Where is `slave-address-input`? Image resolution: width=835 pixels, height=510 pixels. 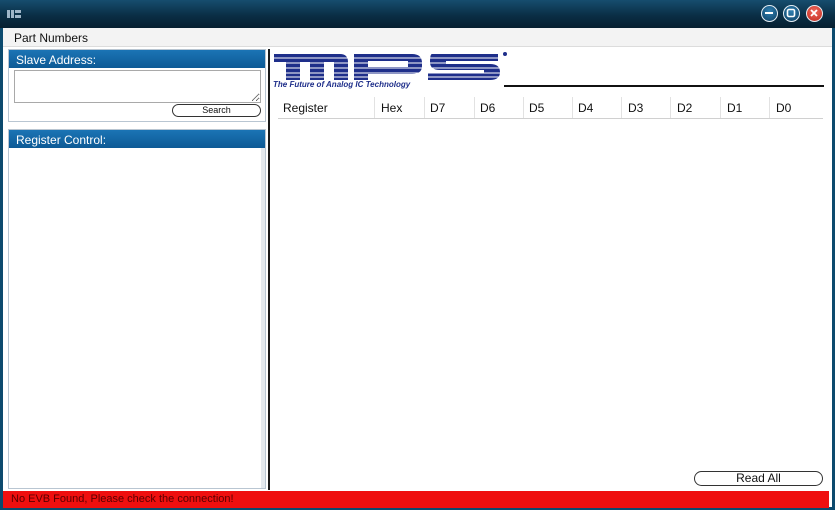
slave-address-input is located at coordinates (137, 86).